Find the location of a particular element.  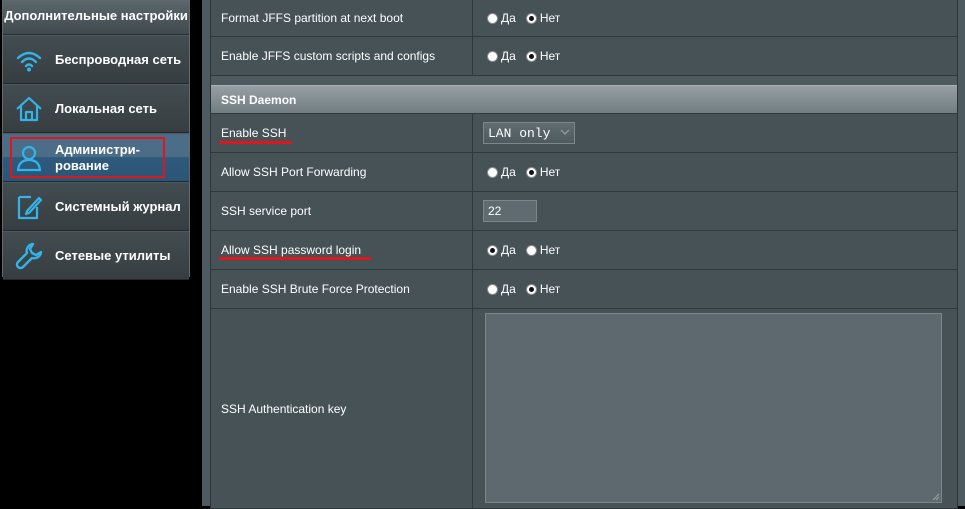

home-icon is located at coordinates (29, 109).